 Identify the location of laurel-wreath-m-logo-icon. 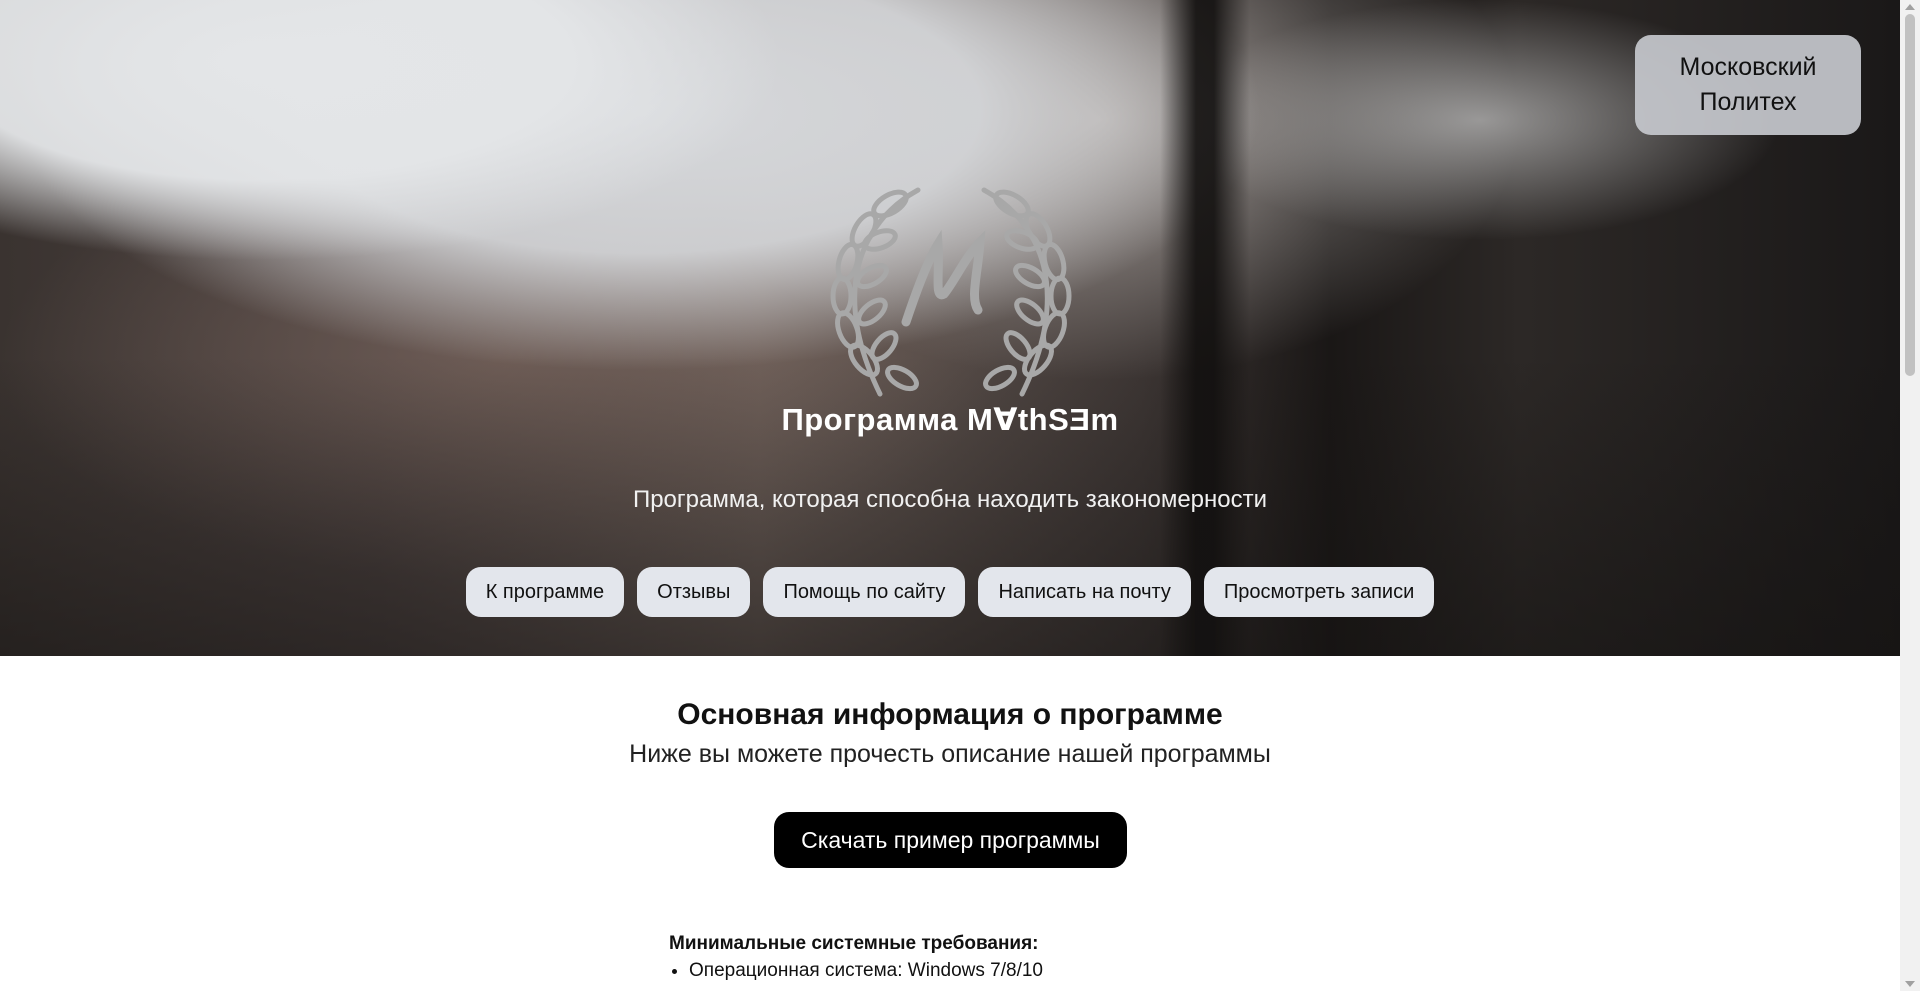
(951, 293).